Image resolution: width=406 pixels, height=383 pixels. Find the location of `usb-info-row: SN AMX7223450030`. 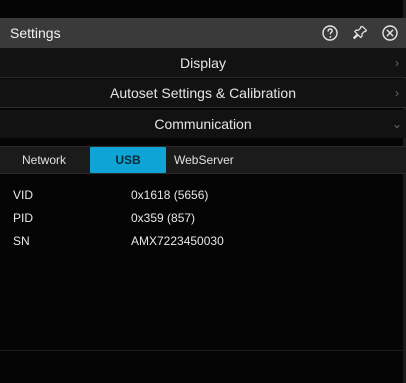

usb-info-row: SN AMX7223450030 is located at coordinates (203, 242).